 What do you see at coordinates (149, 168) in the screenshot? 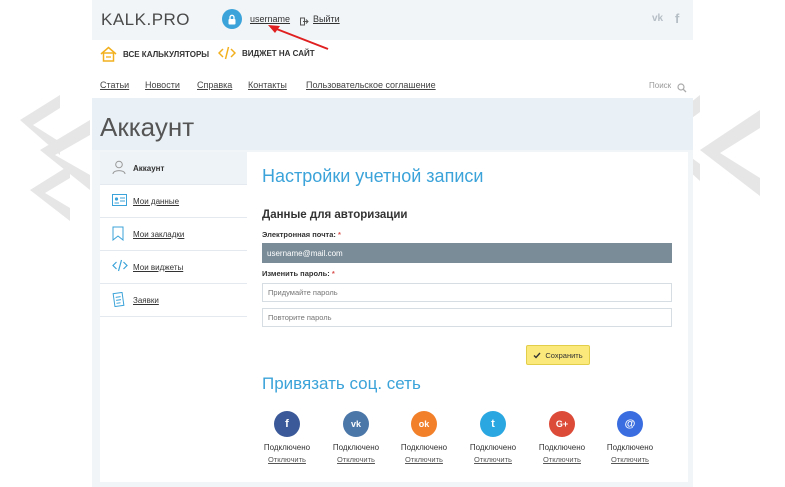
I see `sidebar-item-label: Аккаунт` at bounding box center [149, 168].